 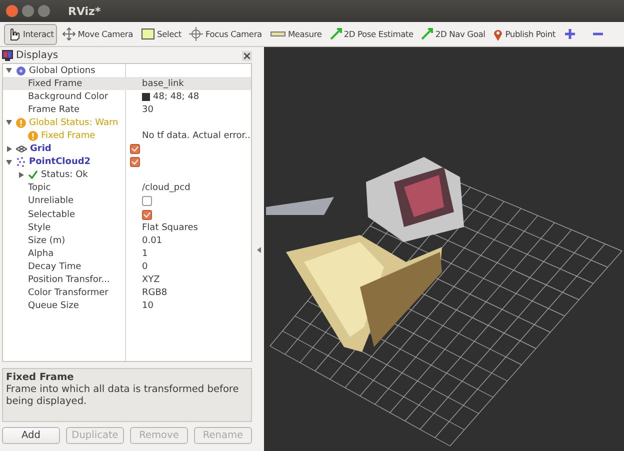 What do you see at coordinates (145, 253) in the screenshot?
I see `property-value: 1` at bounding box center [145, 253].